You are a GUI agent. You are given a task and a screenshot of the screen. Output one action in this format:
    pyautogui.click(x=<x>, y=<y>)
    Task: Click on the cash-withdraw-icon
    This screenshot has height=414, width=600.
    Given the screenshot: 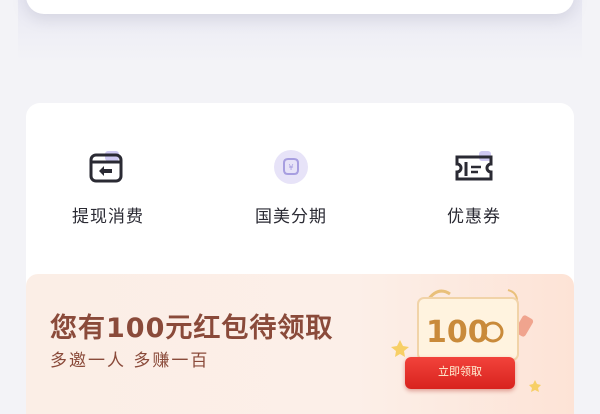 What is the action you would take?
    pyautogui.click(x=106, y=167)
    